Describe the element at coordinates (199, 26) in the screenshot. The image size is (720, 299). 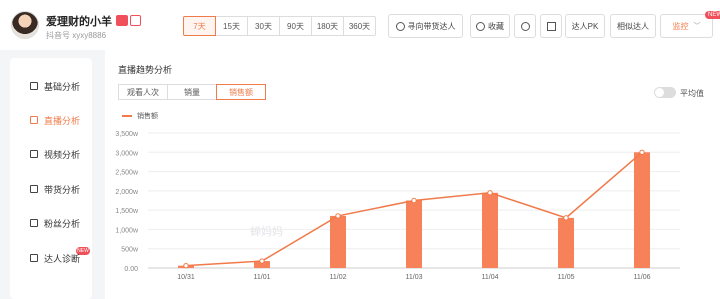
I see `date-range-option: 7天` at that location.